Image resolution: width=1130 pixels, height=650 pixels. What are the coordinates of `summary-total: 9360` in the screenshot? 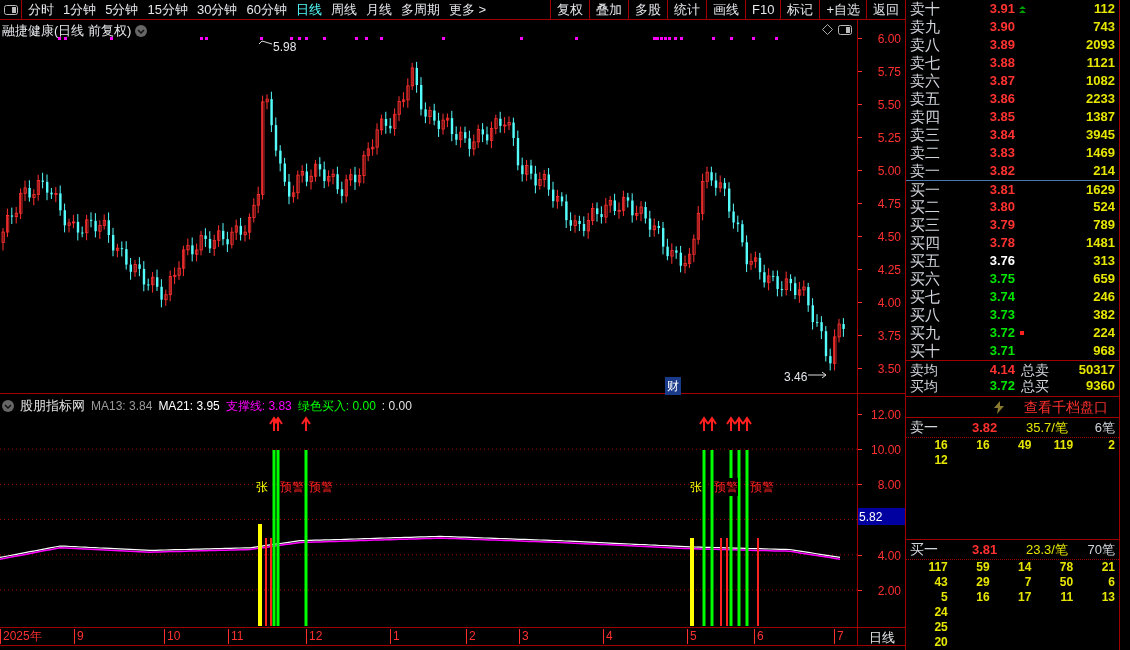 It's located at (1100, 386).